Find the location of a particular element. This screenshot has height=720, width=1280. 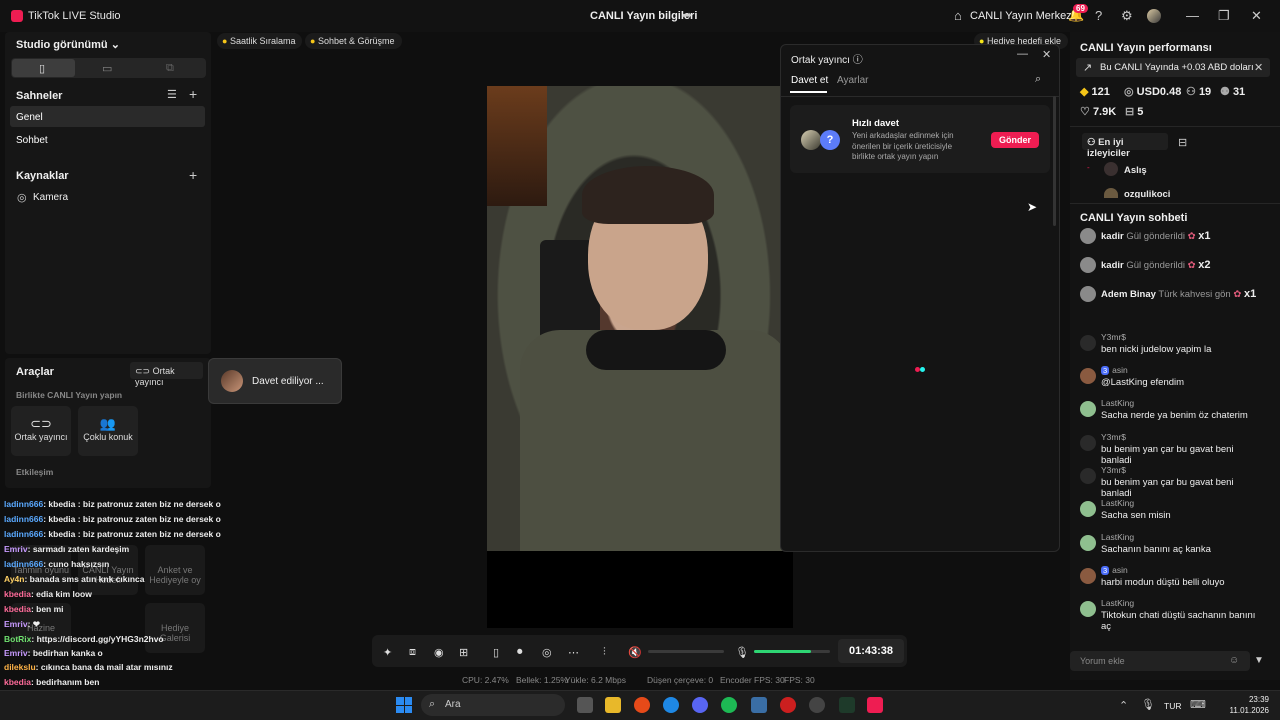

system-clock: 23:39 11.01.2026 is located at coordinates (1246, 705).